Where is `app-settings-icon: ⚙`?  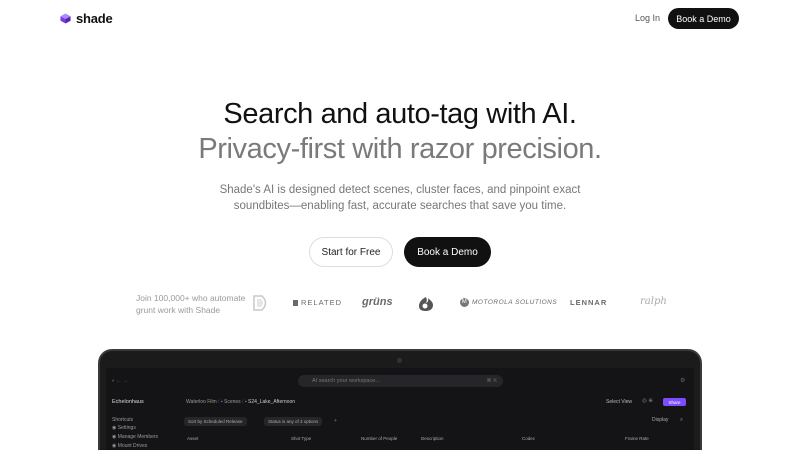 app-settings-icon: ⚙ is located at coordinates (682, 380).